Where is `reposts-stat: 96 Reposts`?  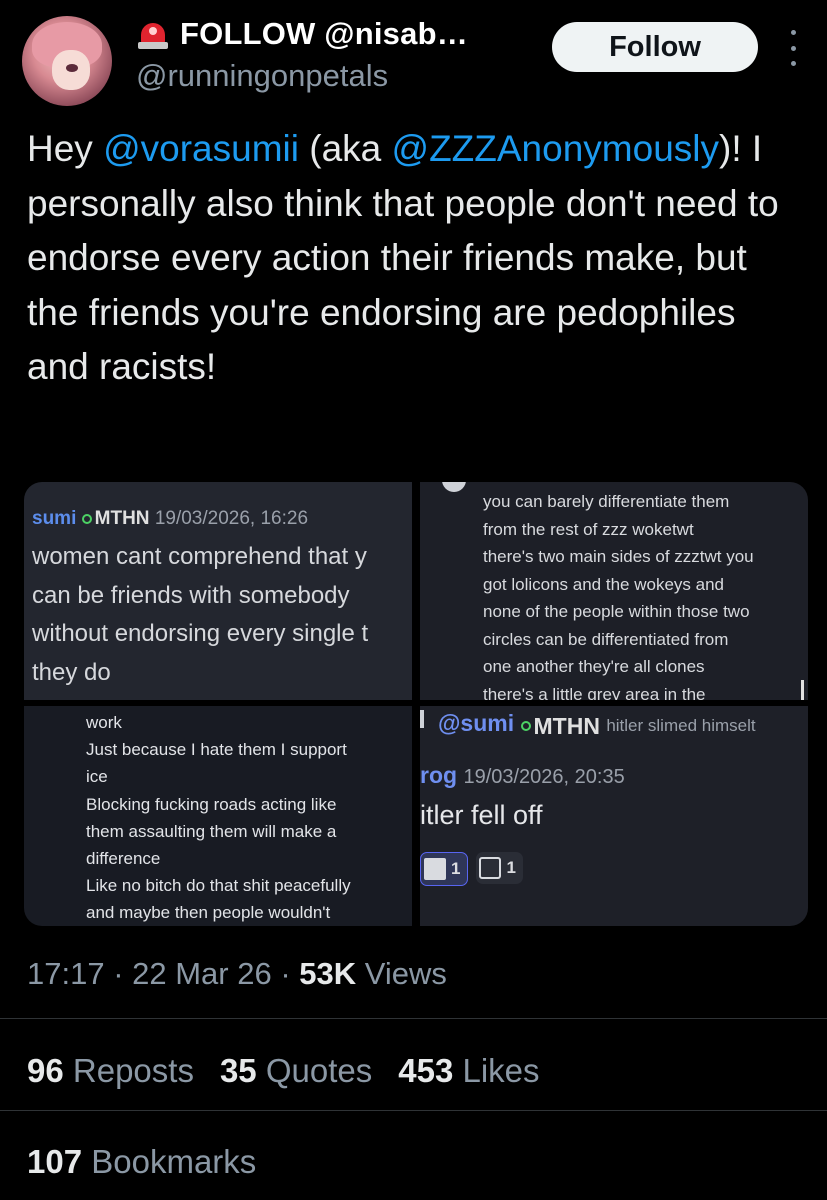
reposts-stat: 96 Reposts is located at coordinates (110, 1071).